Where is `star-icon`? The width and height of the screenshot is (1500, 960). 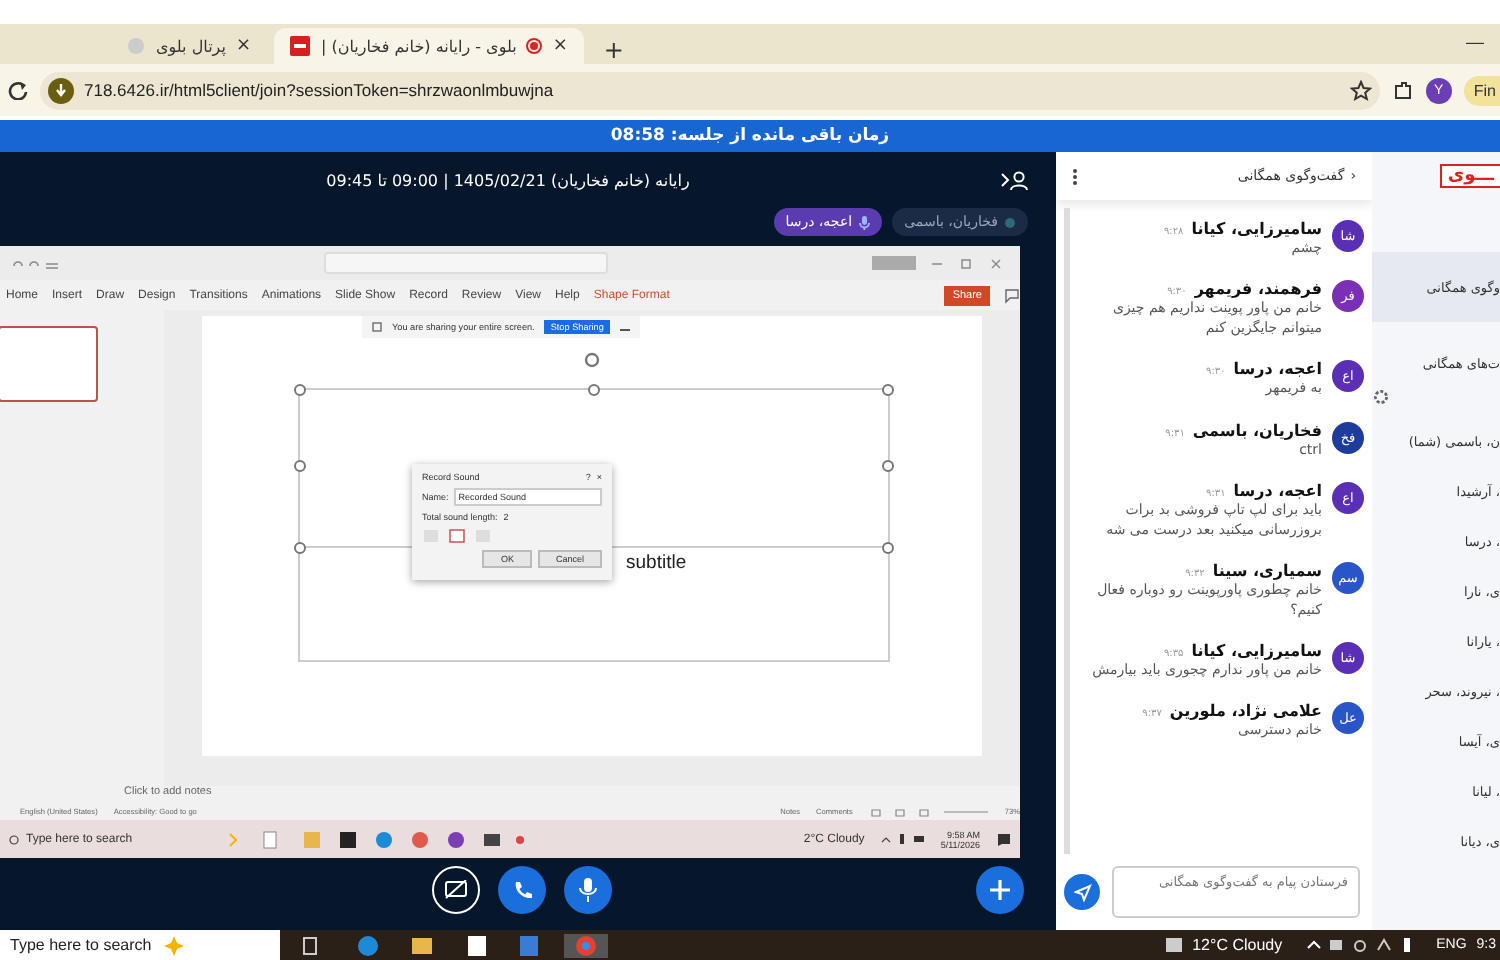
star-icon is located at coordinates (1360, 90).